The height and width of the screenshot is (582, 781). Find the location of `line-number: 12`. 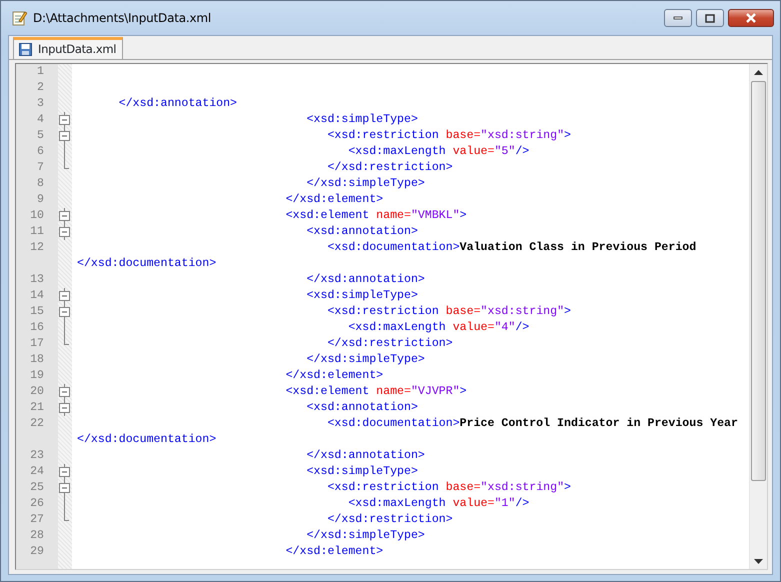

line-number: 12 is located at coordinates (37, 247).